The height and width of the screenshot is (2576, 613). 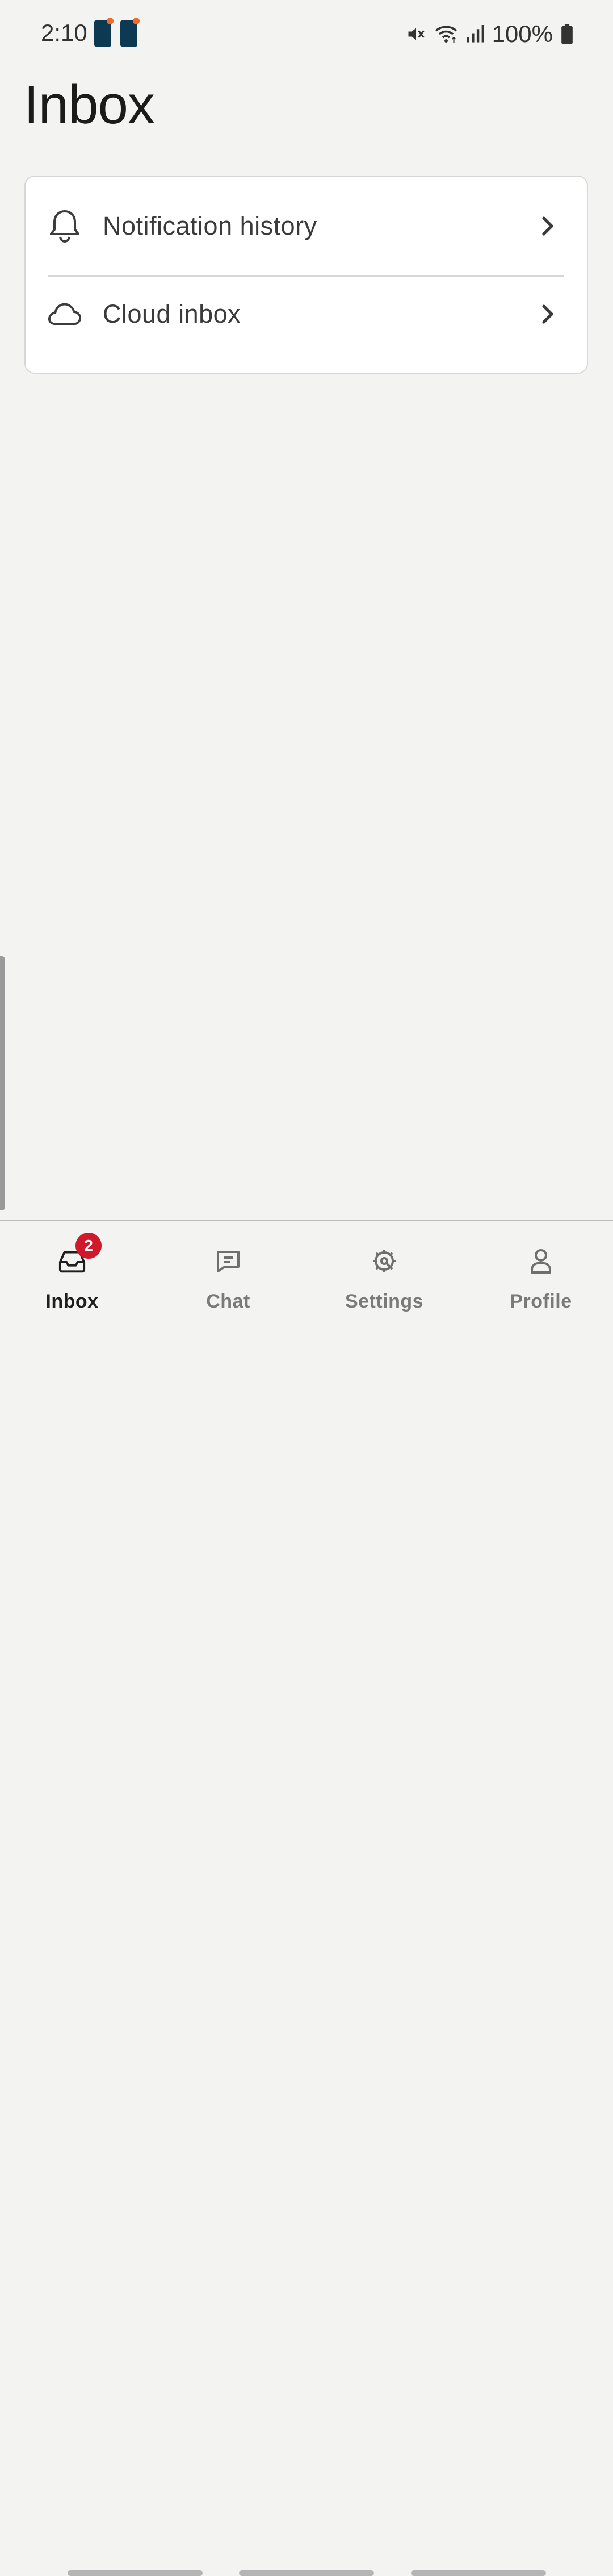 I want to click on nav-item-inbox: 2 Inbox, so click(x=72, y=1275).